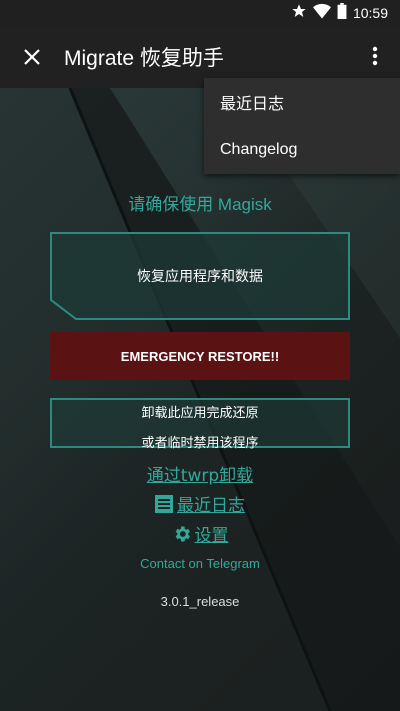 This screenshot has width=400, height=711. Describe the element at coordinates (200, 443) in the screenshot. I see `uninstall-line-2: 或者临时禁用该程序` at that location.